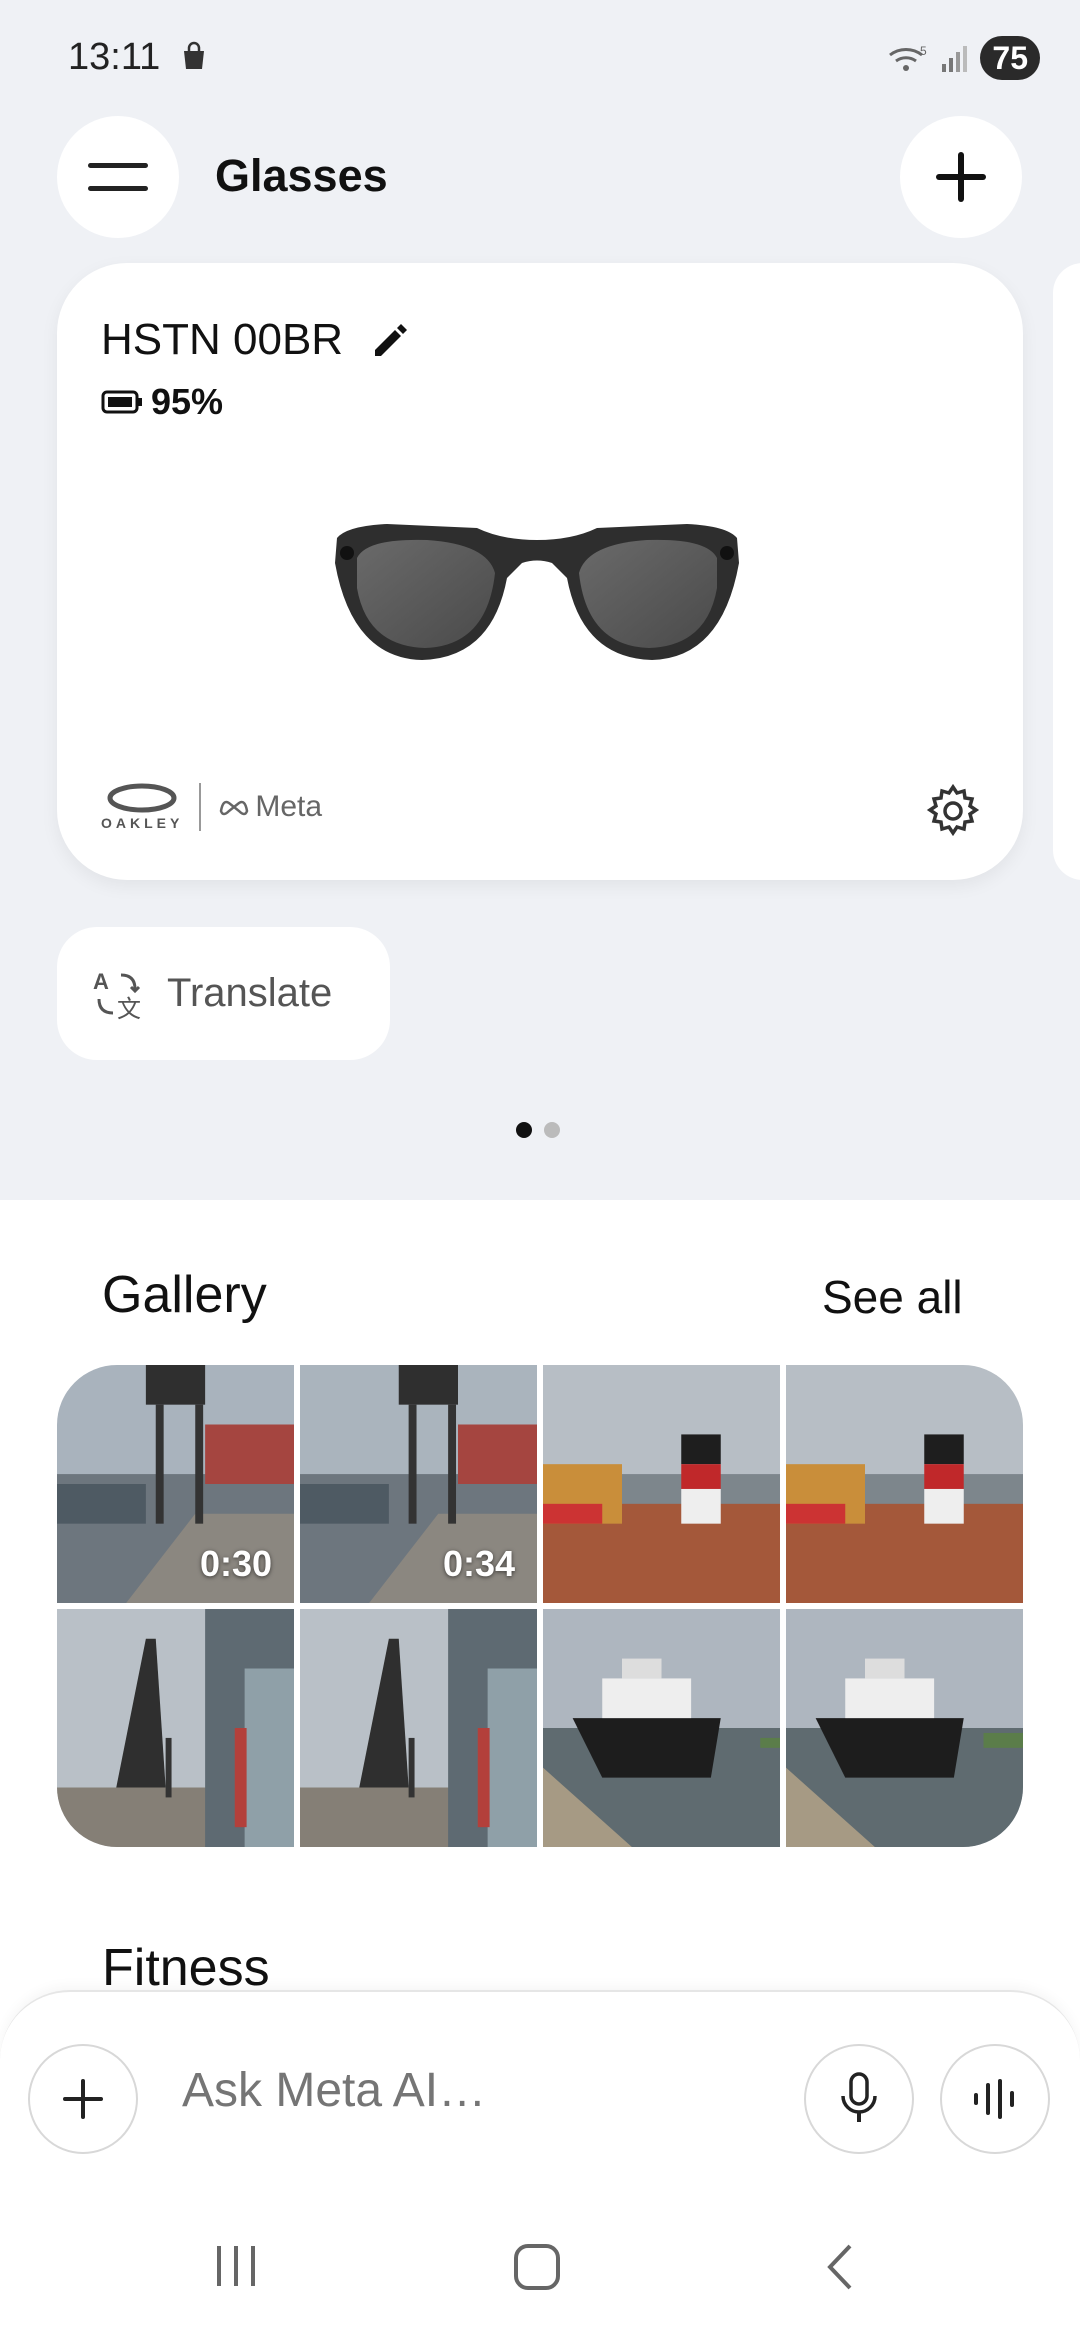 The height and width of the screenshot is (2340, 1080). Describe the element at coordinates (235, 1563) in the screenshot. I see `video-duration: 0:30` at that location.